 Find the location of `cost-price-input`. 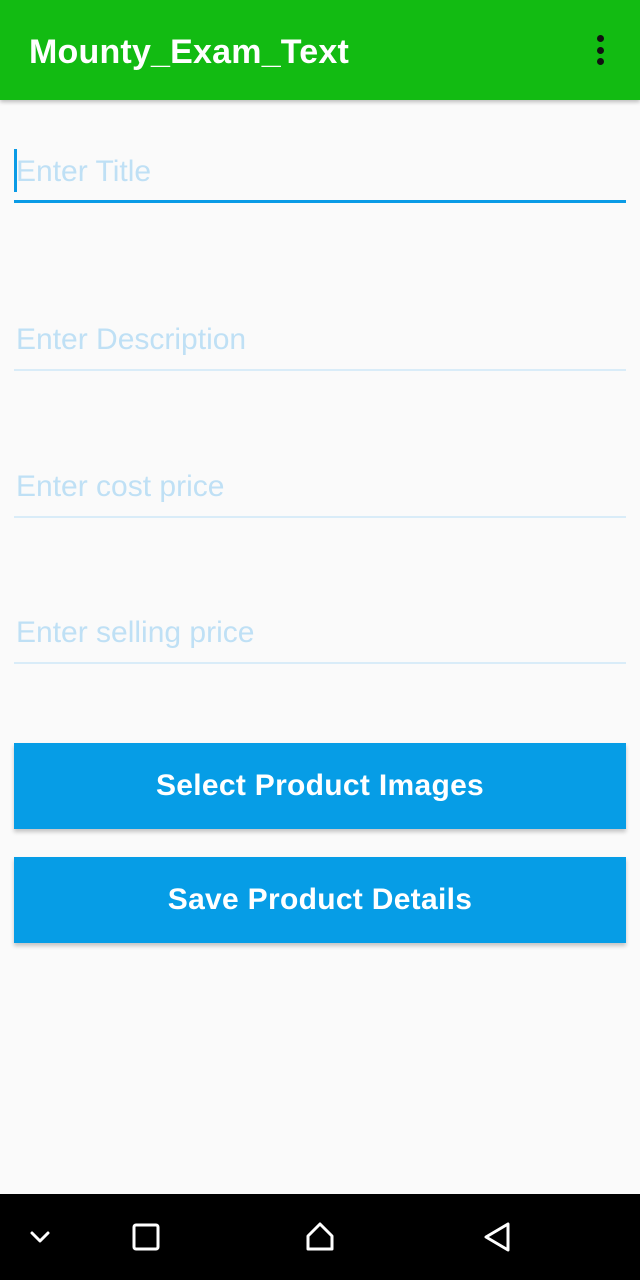

cost-price-input is located at coordinates (320, 488).